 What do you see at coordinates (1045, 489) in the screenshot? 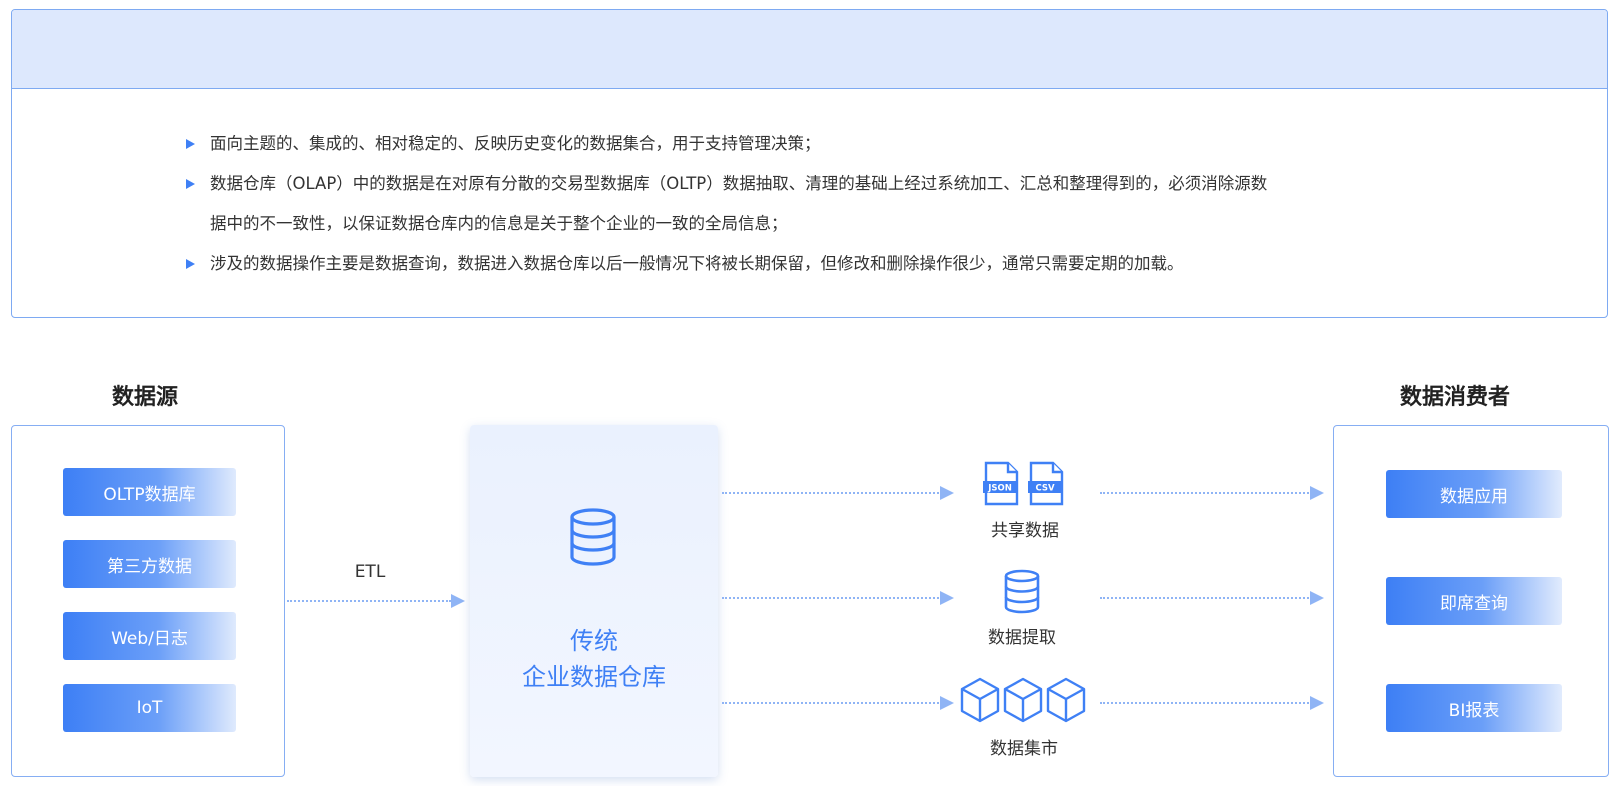
I see `csv-tag: CSV` at bounding box center [1045, 489].